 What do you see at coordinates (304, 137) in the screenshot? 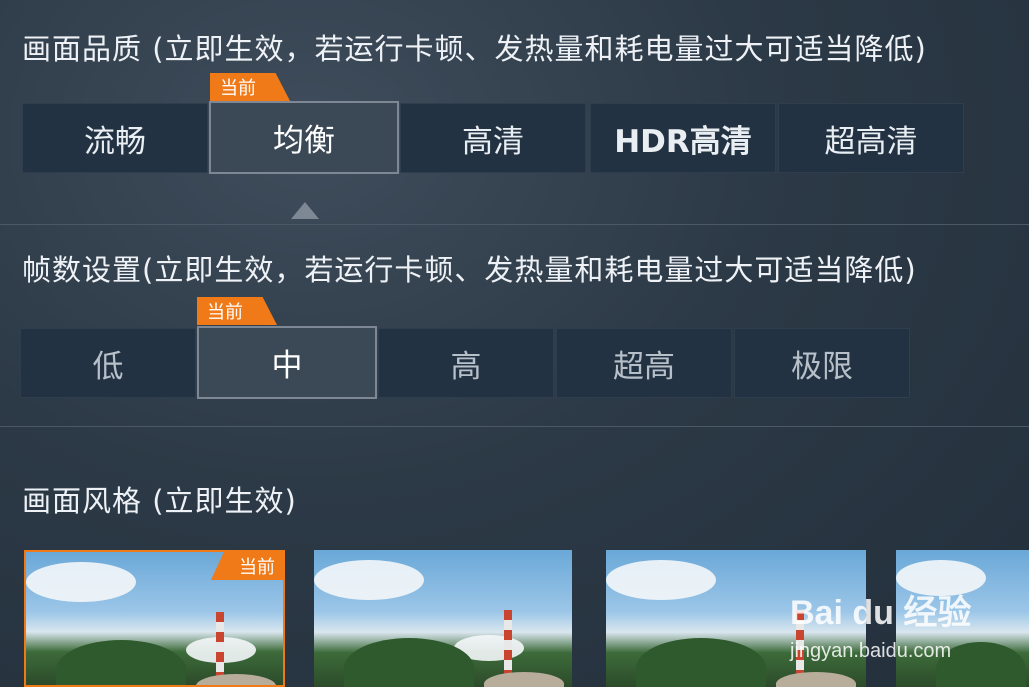
I see `quality-option-balanced: 均衡` at bounding box center [304, 137].